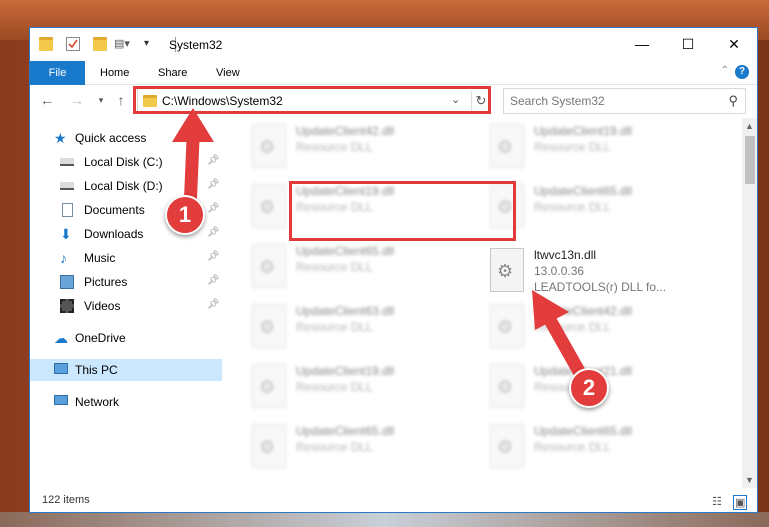 Image resolution: width=769 pixels, height=527 pixels. What do you see at coordinates (725, 70) in the screenshot?
I see `chevron-up-icon: ⌃` at bounding box center [725, 70].